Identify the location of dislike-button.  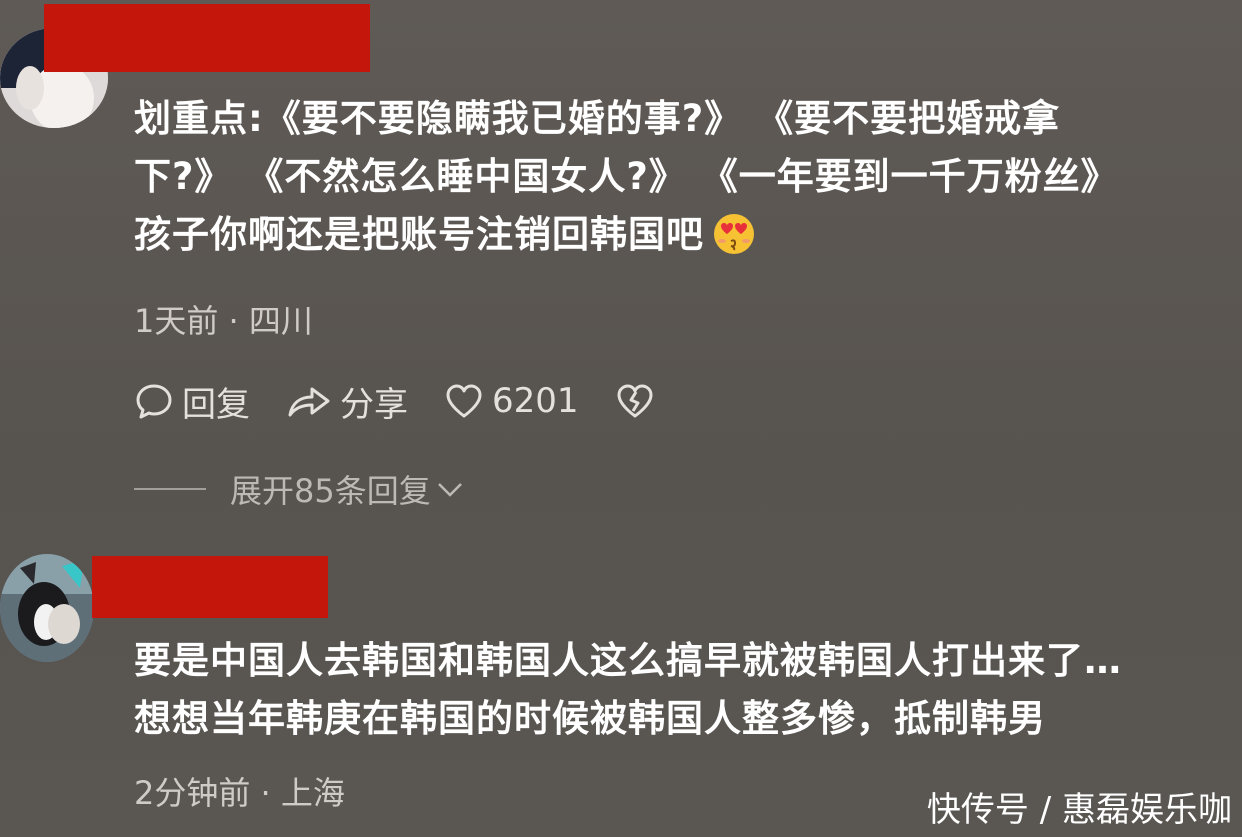
(635, 401).